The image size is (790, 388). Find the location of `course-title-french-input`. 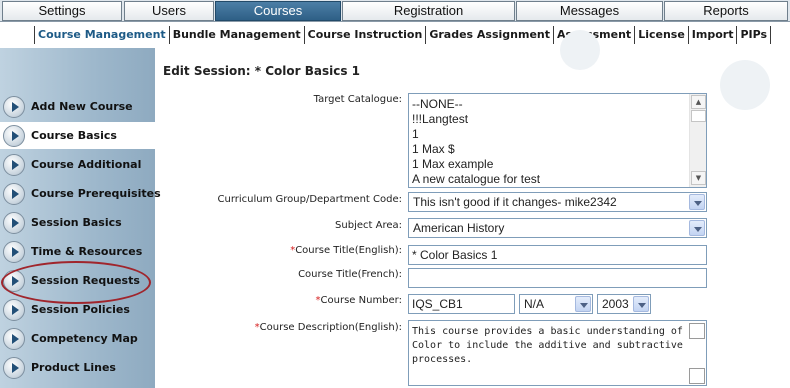

course-title-french-input is located at coordinates (557, 278).